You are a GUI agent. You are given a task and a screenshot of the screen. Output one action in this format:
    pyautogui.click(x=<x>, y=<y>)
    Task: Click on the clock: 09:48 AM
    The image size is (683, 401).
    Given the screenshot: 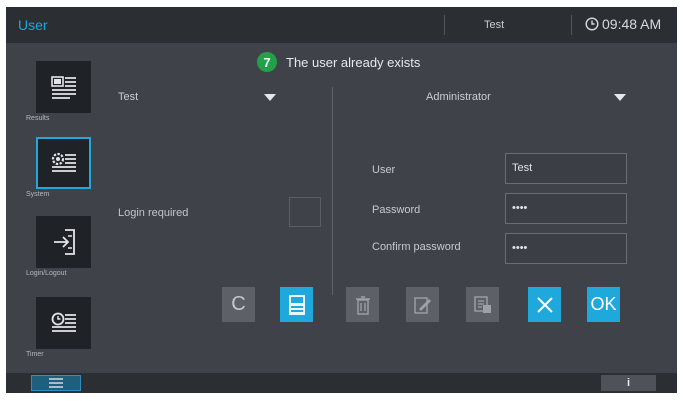 What is the action you would take?
    pyautogui.click(x=623, y=24)
    